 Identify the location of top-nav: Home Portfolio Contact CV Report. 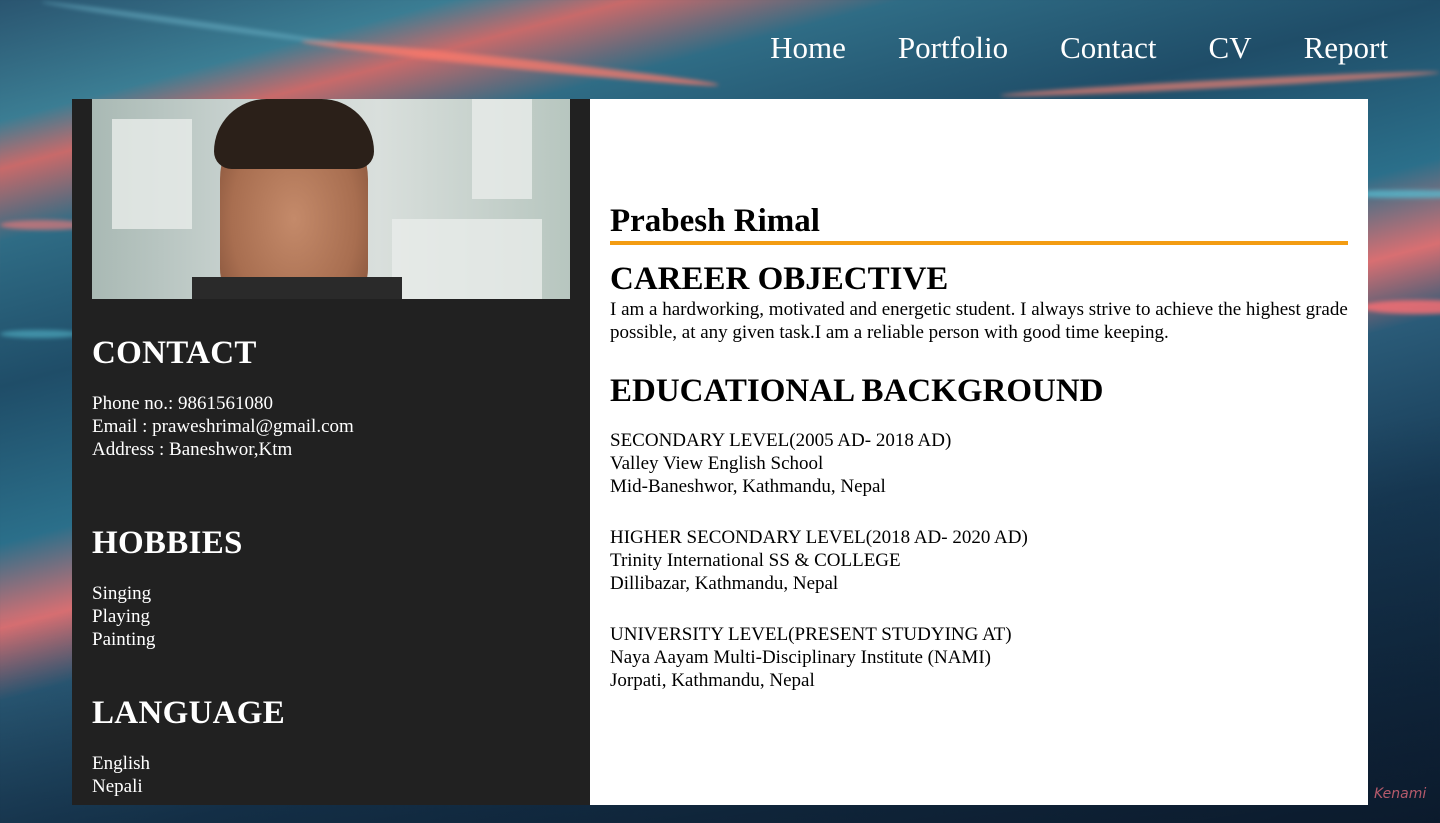
(1079, 48).